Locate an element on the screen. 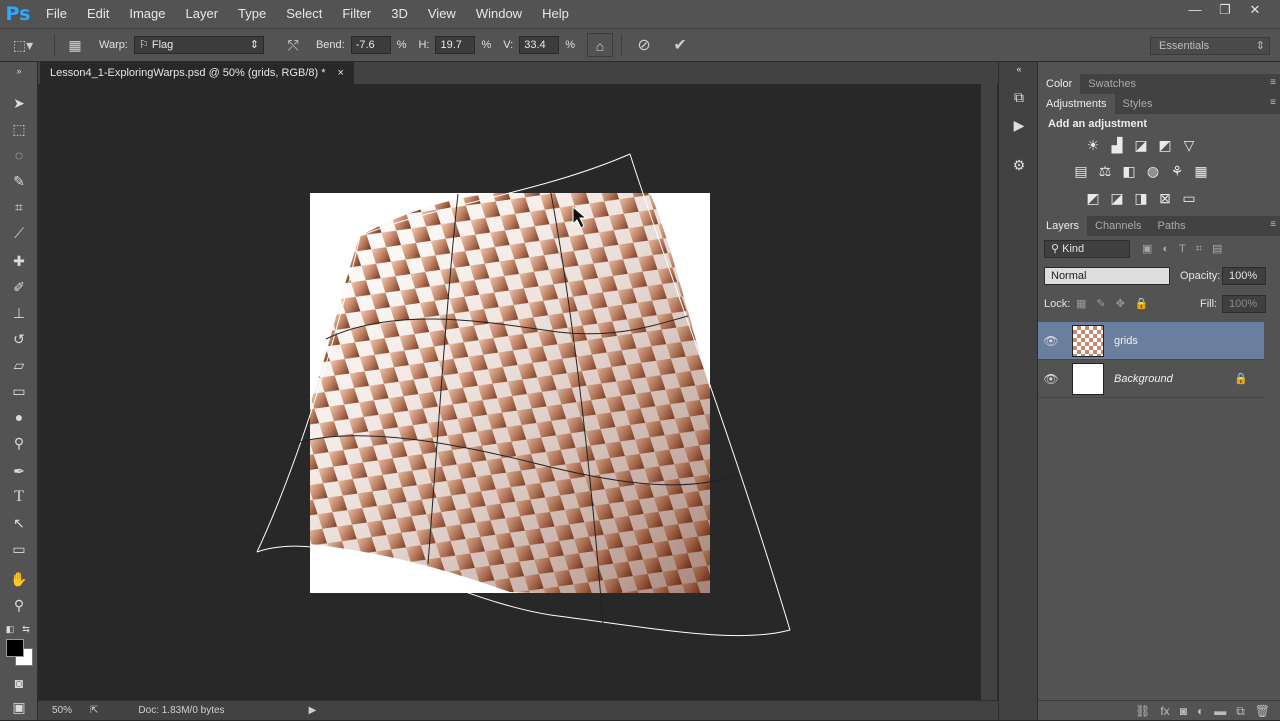 The image size is (1280, 721). menu-window: Window is located at coordinates (499, 14).